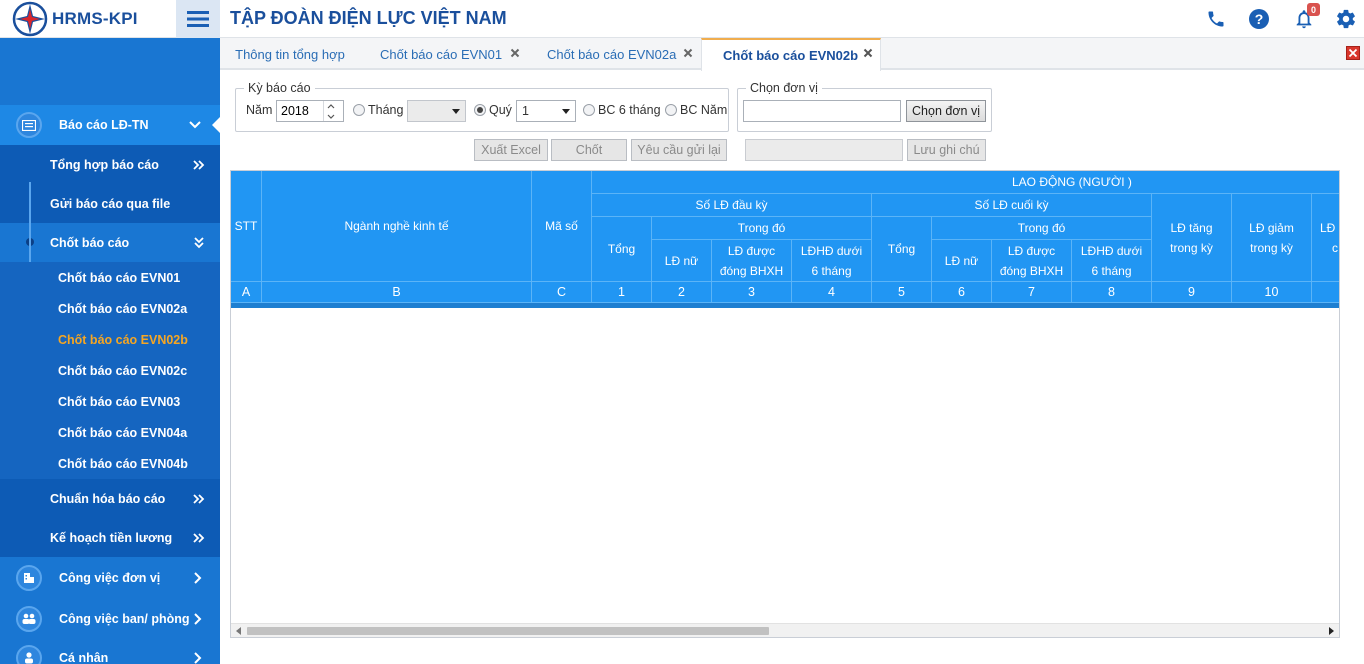 The width and height of the screenshot is (1364, 664). What do you see at coordinates (330, 106) in the screenshot?
I see `spin-up-icon` at bounding box center [330, 106].